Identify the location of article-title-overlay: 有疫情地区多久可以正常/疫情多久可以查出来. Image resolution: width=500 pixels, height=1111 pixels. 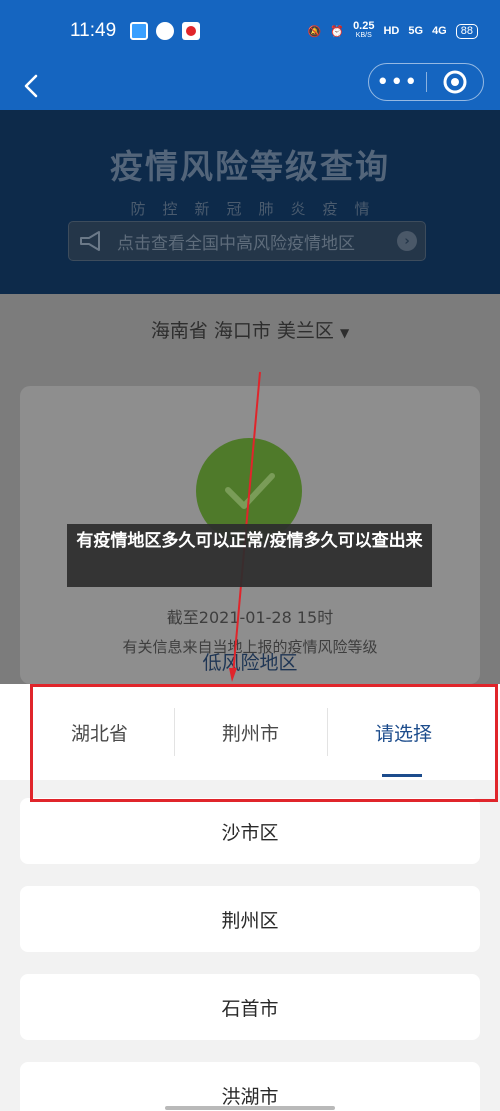
(249, 555).